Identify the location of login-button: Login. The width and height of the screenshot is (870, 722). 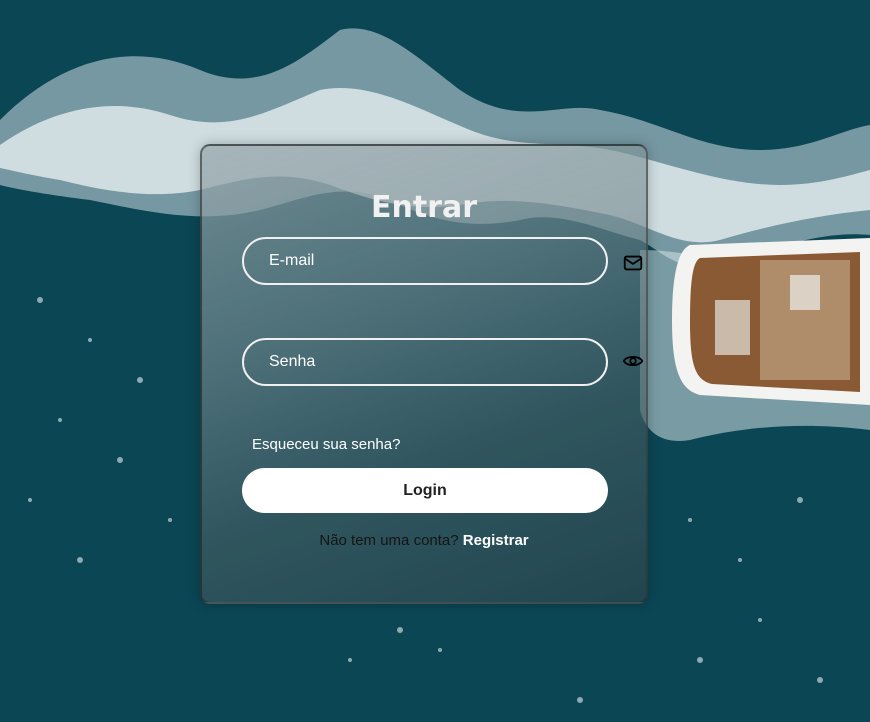
(425, 490).